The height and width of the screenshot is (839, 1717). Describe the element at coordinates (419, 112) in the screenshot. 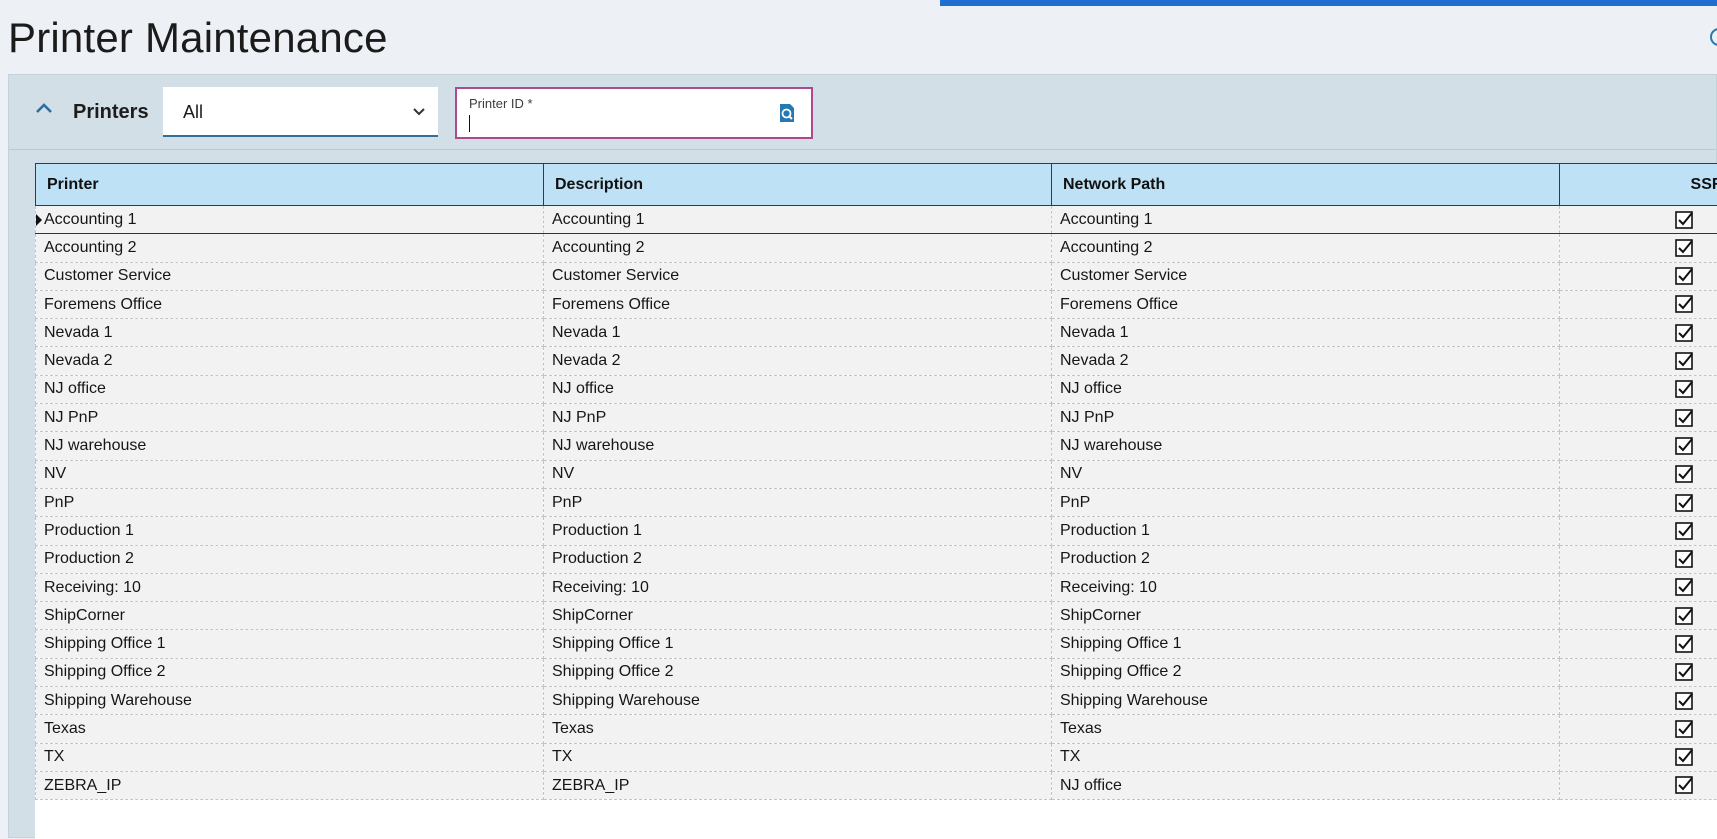

I see `chevron-down-icon` at that location.